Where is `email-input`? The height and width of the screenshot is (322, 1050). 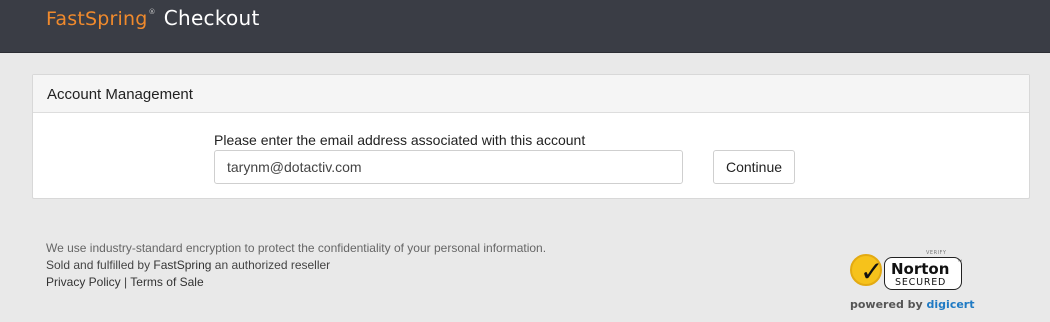
email-input is located at coordinates (448, 167).